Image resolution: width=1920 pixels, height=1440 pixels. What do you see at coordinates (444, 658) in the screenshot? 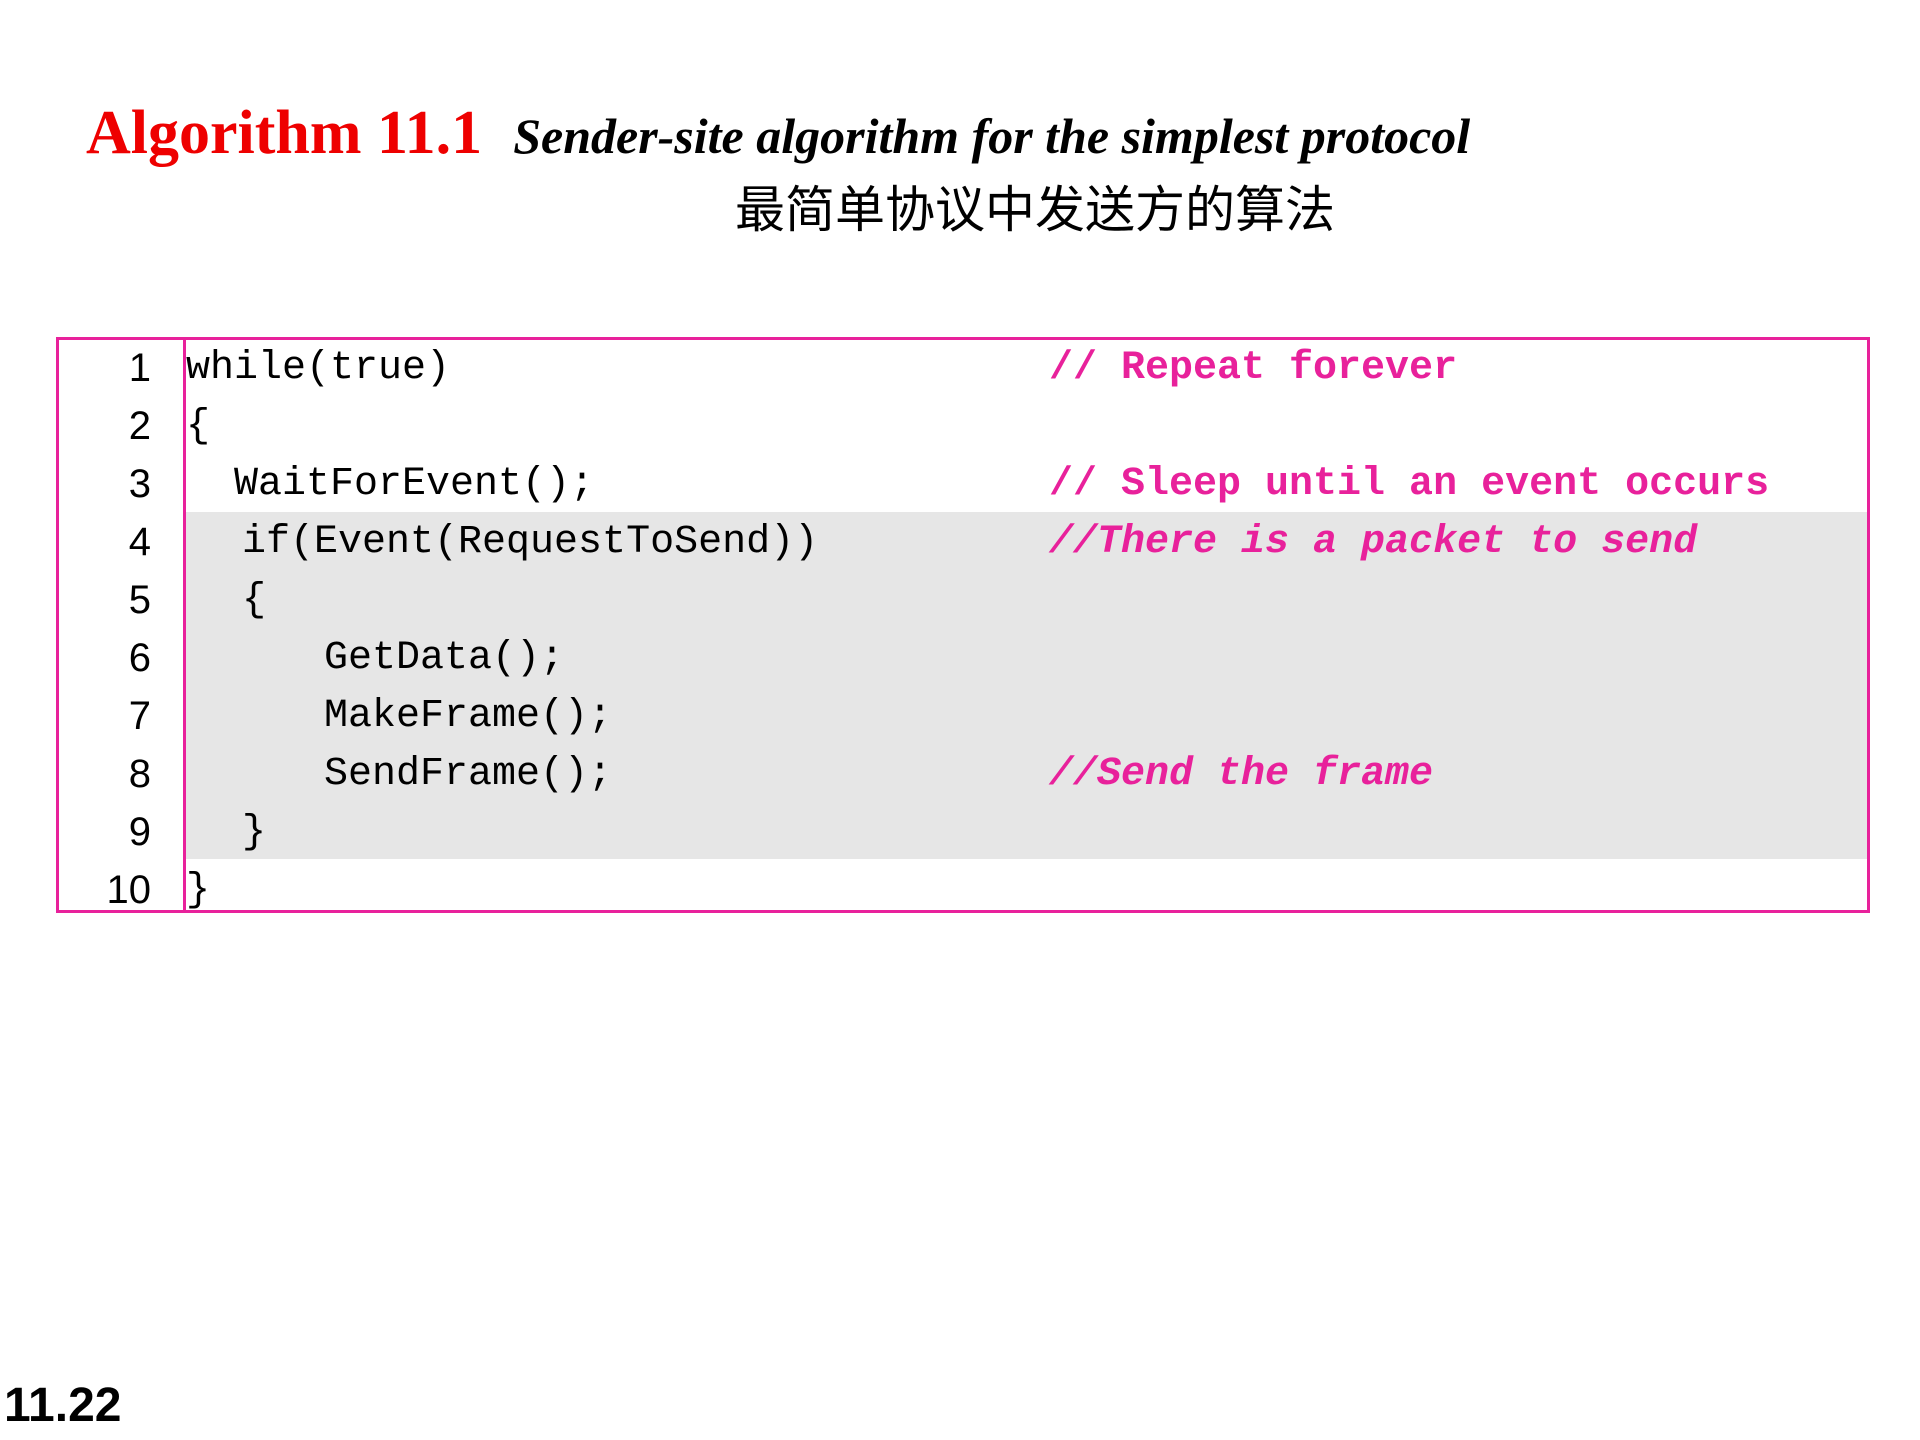
I see `code-text: GetData();` at bounding box center [444, 658].